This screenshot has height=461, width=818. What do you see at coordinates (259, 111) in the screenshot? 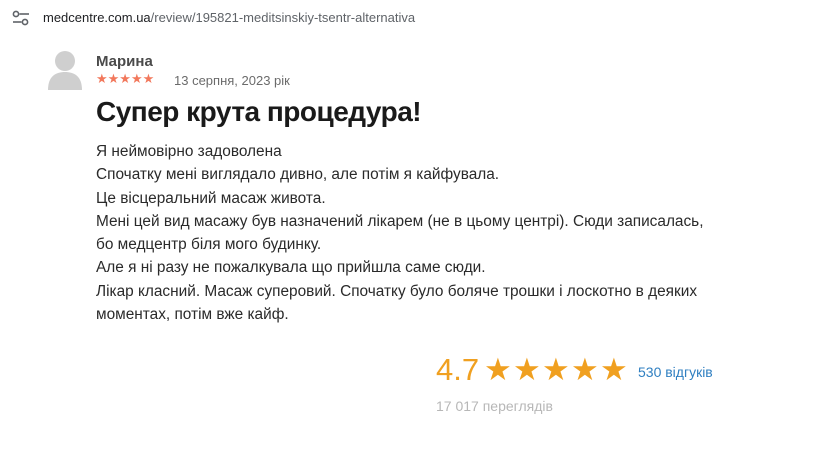
I see `review-title: Супер крута процедура!` at bounding box center [259, 111].